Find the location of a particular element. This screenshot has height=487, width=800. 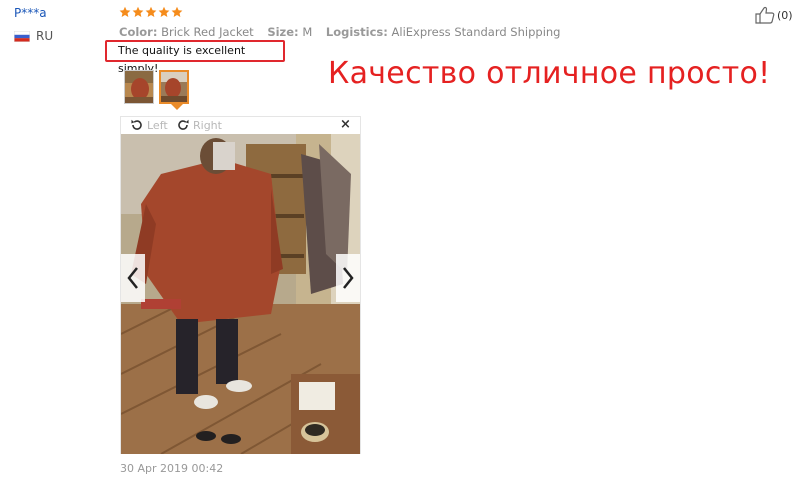

size-value: M is located at coordinates (307, 32).